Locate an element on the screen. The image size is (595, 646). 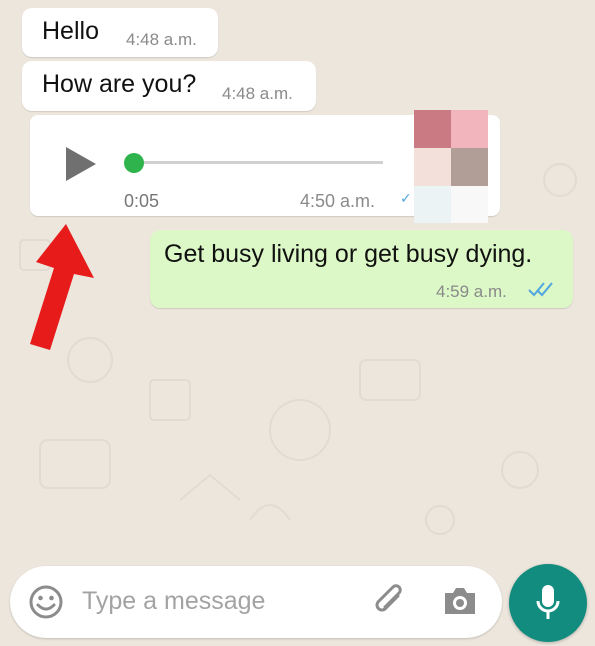
message-timestamp: 4:59 a.m. is located at coordinates (471, 291).